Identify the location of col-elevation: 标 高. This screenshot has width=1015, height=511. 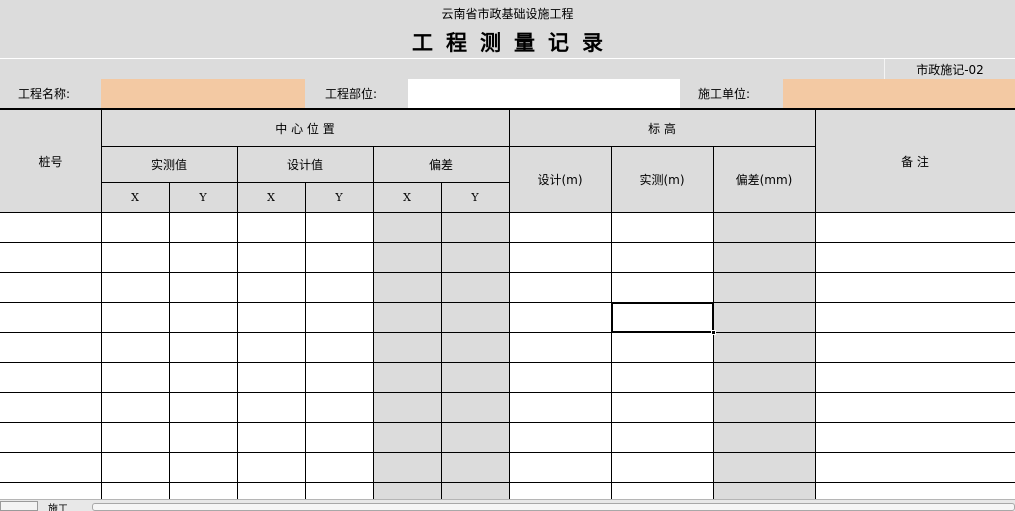
(662, 128).